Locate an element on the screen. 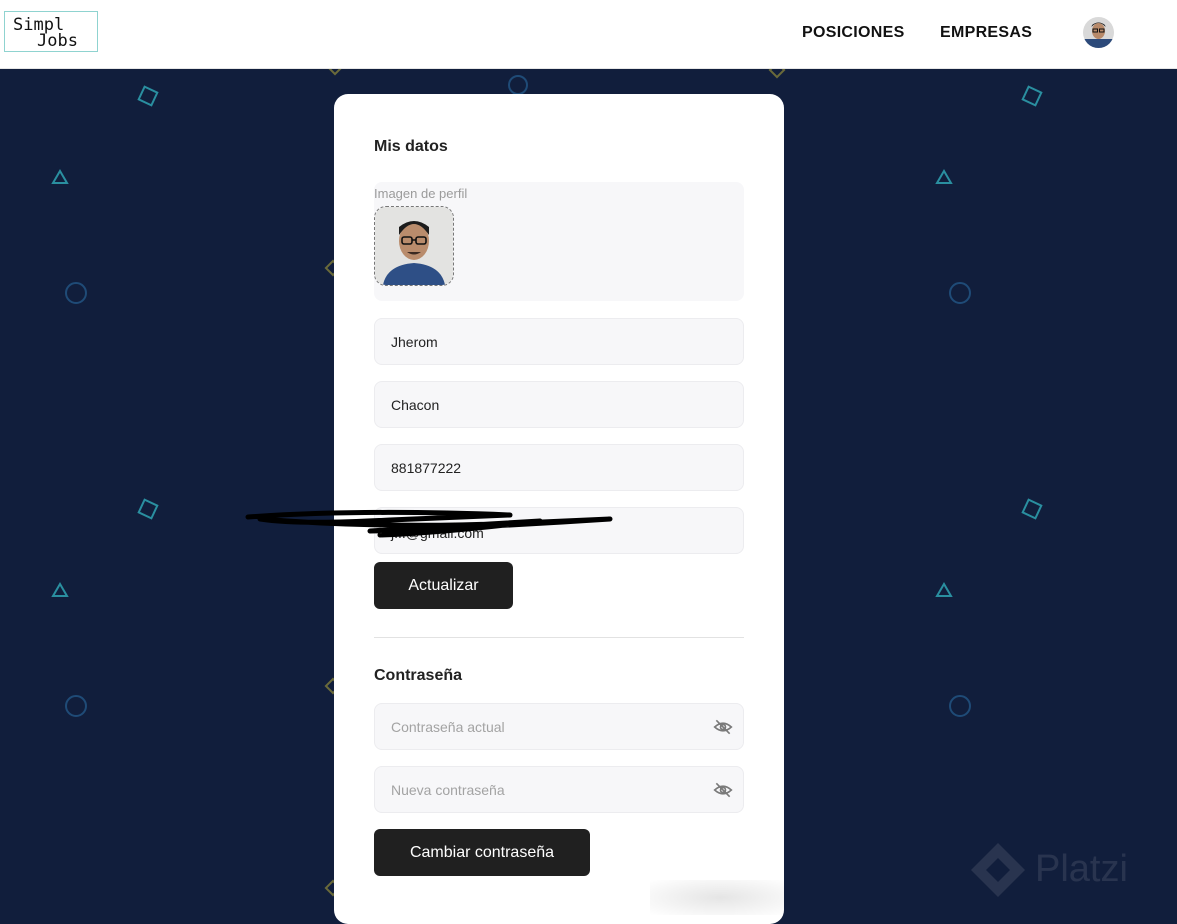  phone-field: 881877222 is located at coordinates (559, 467).